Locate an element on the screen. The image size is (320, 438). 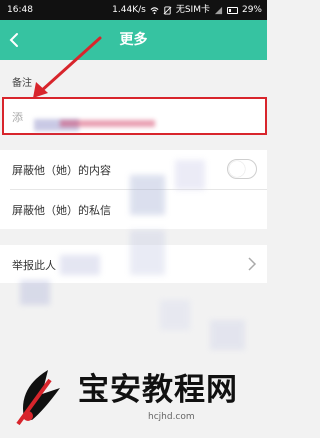
remark-label: 备注 is located at coordinates (22, 83).